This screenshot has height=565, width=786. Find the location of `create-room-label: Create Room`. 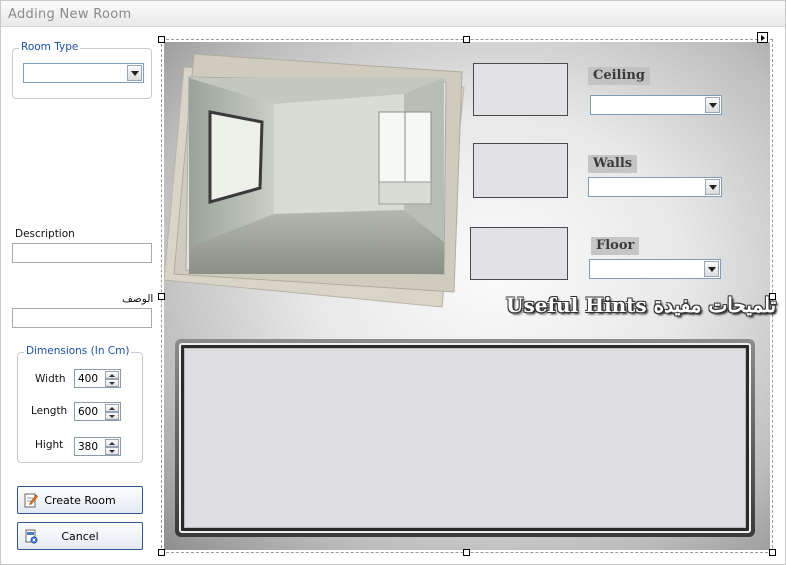

create-room-label: Create Room is located at coordinates (80, 500).